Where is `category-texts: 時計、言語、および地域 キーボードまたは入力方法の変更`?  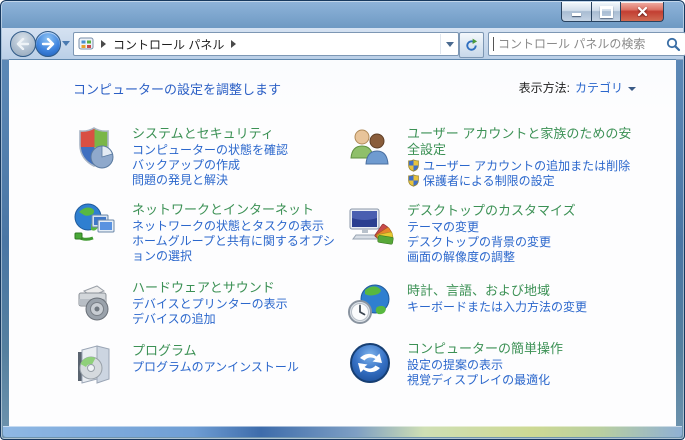
category-texts: 時計、言語、および地域 キーボードまたは入力方法の変更 is located at coordinates (497, 305).